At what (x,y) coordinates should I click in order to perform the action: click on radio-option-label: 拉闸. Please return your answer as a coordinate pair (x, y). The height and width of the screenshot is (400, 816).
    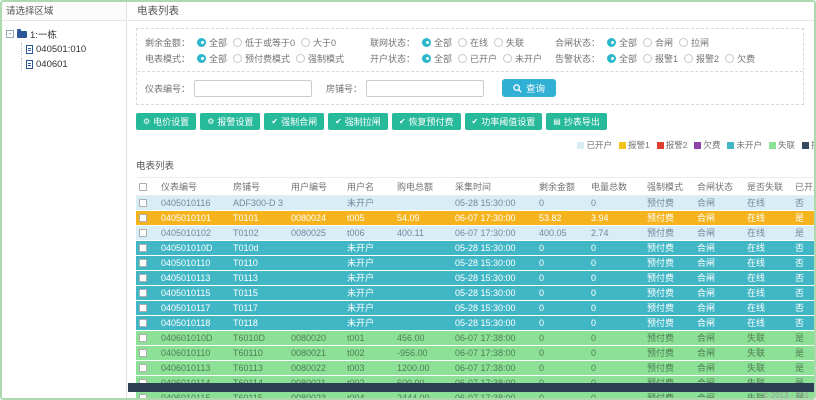
    Looking at the image, I should click on (700, 42).